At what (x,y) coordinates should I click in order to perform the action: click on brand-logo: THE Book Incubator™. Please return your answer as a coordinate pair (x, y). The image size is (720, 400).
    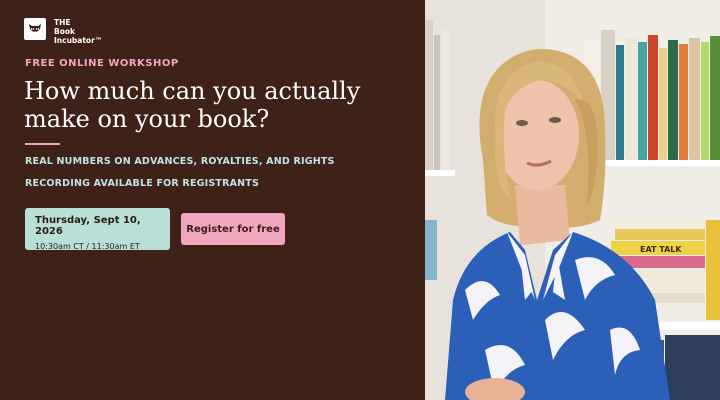
    Looking at the image, I should click on (63, 31).